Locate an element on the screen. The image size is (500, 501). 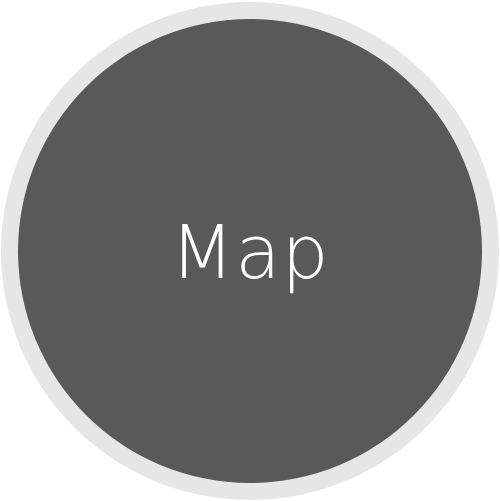
map-button-label: Map is located at coordinates (250, 252).